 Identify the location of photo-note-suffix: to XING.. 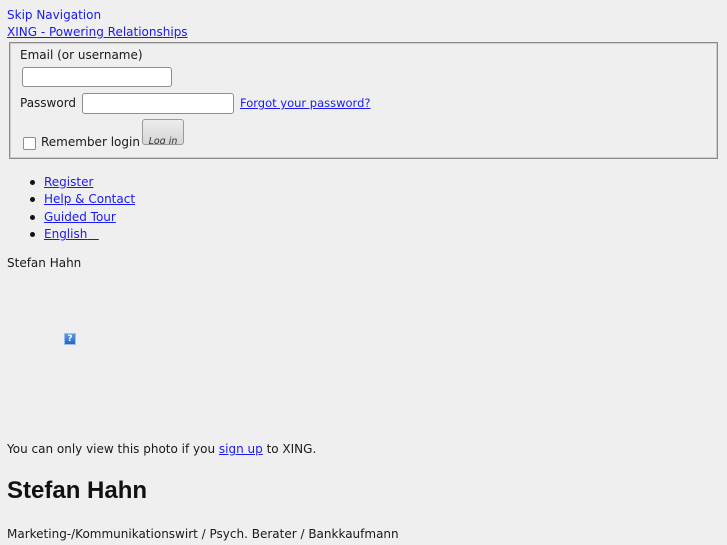
(289, 449).